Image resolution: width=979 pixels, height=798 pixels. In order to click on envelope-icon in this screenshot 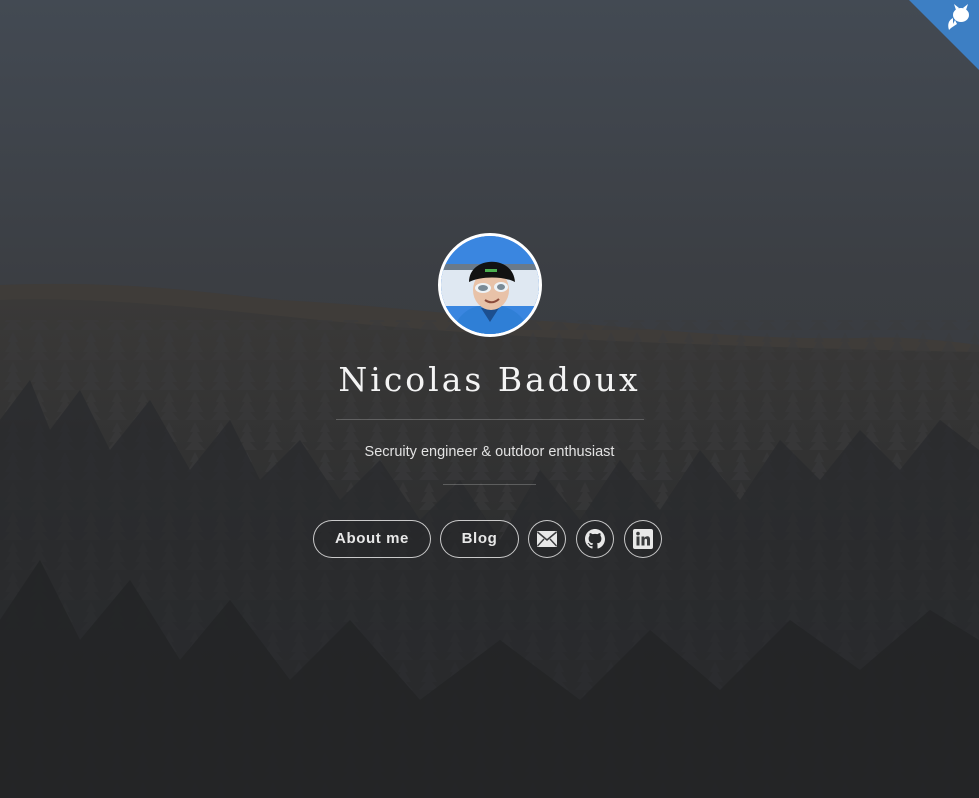, I will do `click(547, 539)`.